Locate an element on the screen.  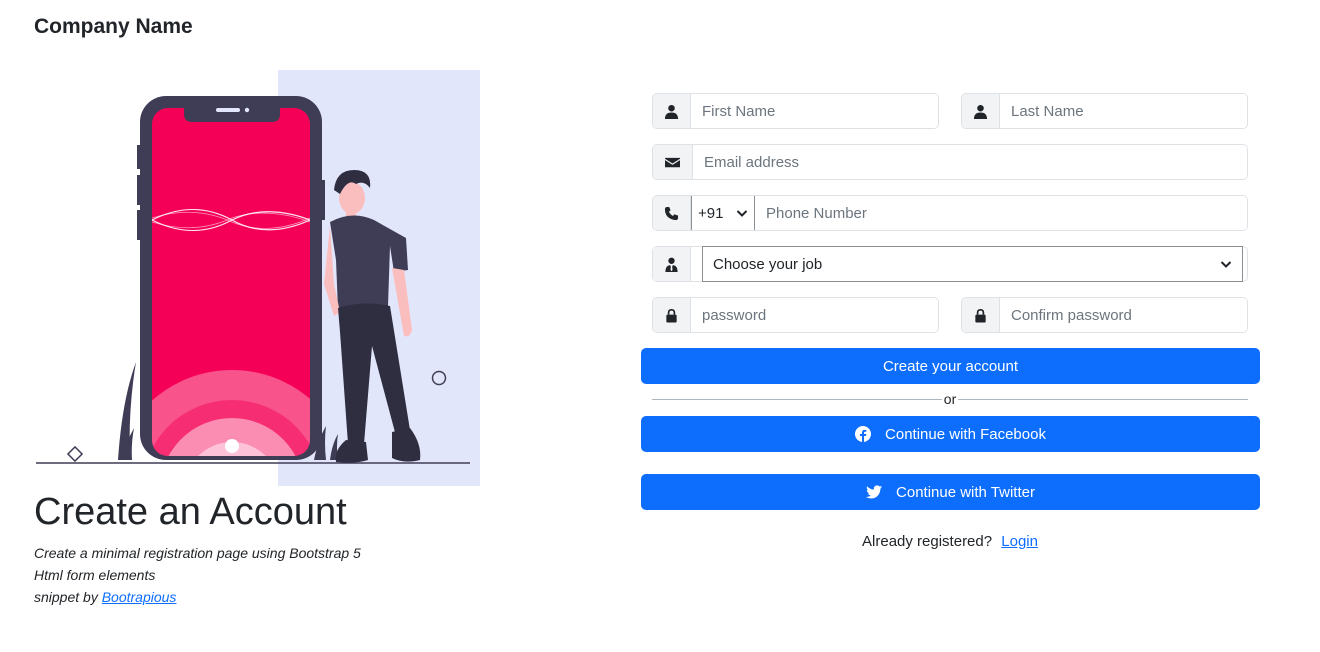
confirm-password-group is located at coordinates (1104, 315).